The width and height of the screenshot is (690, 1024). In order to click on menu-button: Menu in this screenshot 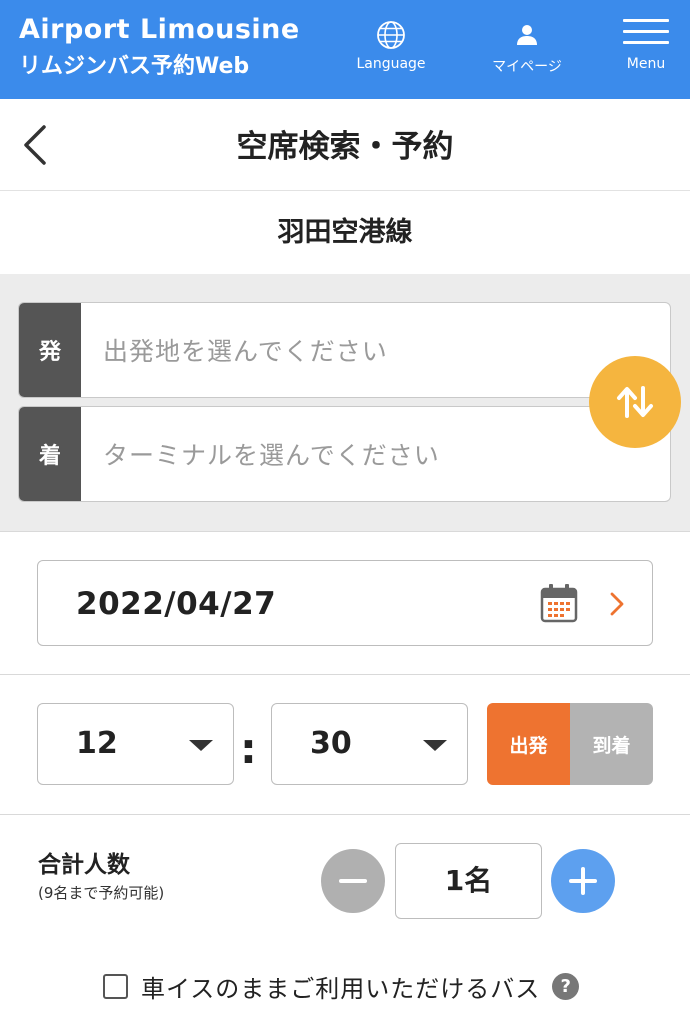, I will do `click(646, 49)`.